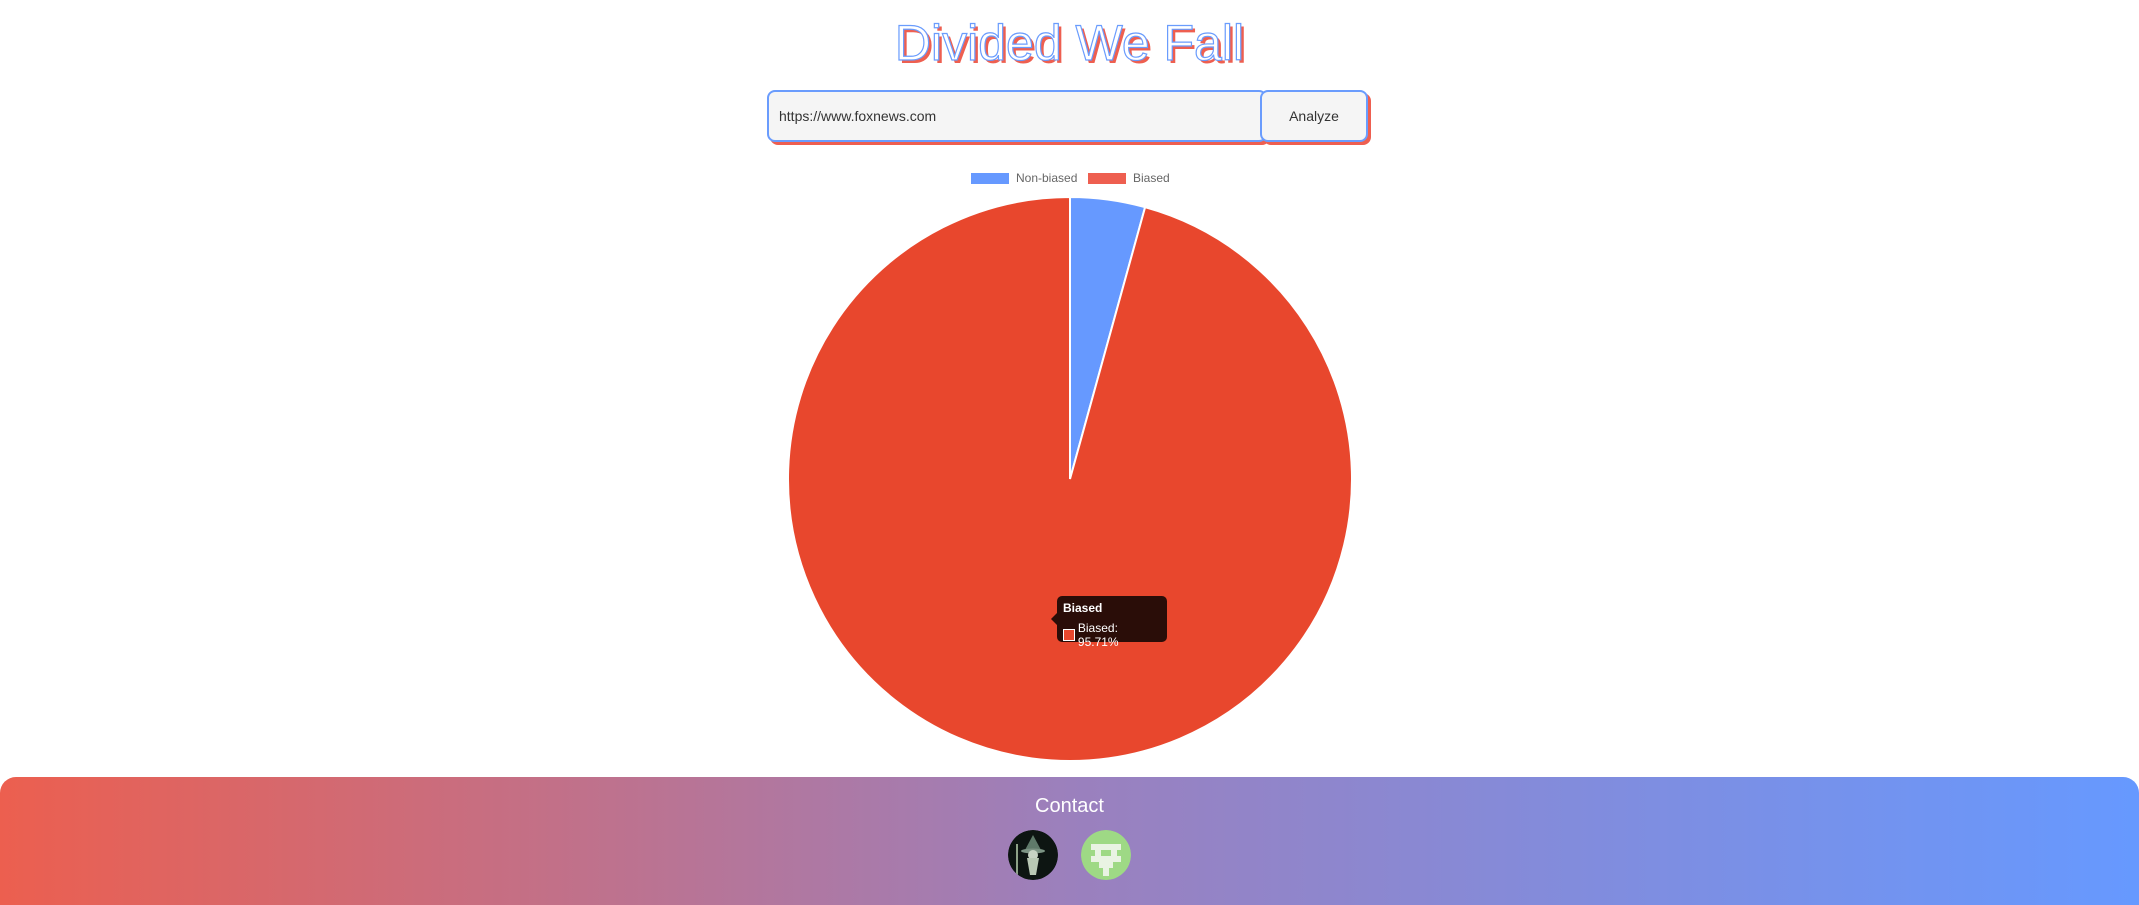 The image size is (2139, 905). I want to click on tooltip-label: Biased: 95.71%, so click(1098, 635).